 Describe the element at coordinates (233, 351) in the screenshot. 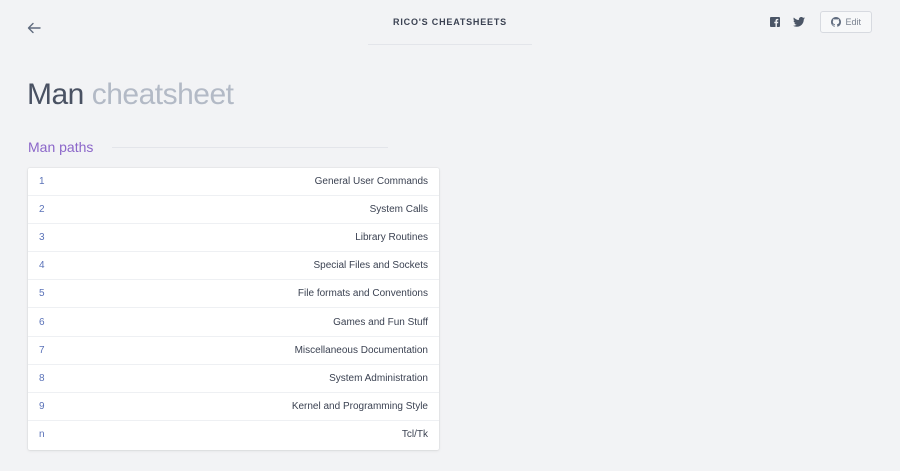

I see `table-row: 7 Miscellaneous Documentation` at that location.